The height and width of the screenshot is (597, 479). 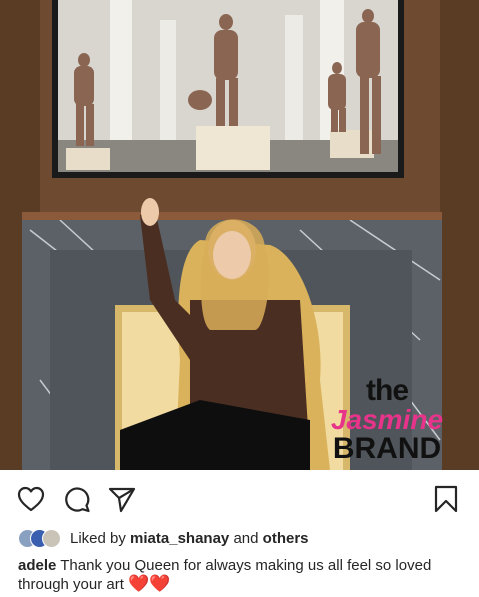 What do you see at coordinates (37, 565) in the screenshot?
I see `caption-username-link: adele` at bounding box center [37, 565].